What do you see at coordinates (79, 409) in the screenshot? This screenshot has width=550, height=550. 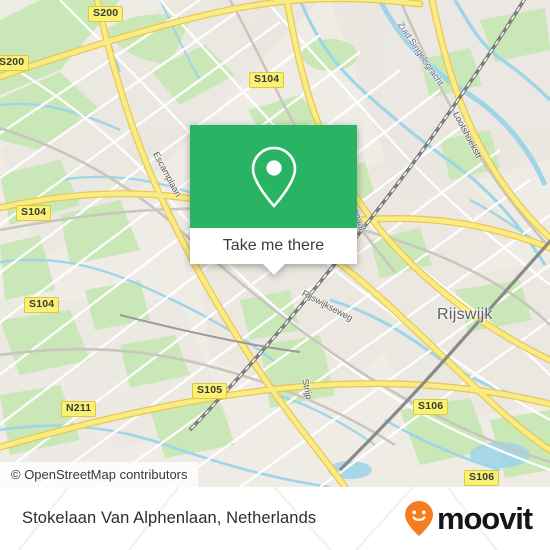 I see `road-shield-n211: N211` at bounding box center [79, 409].